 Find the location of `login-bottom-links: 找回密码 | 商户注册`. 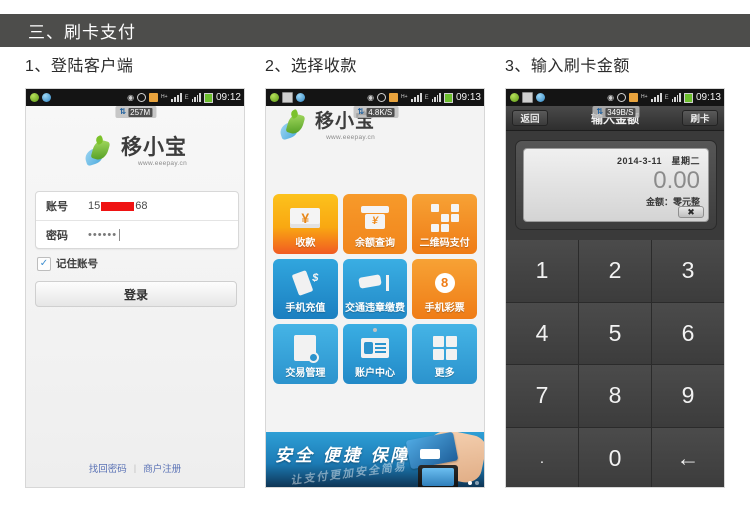

login-bottom-links: 找回密码 | 商户注册 is located at coordinates (135, 468).